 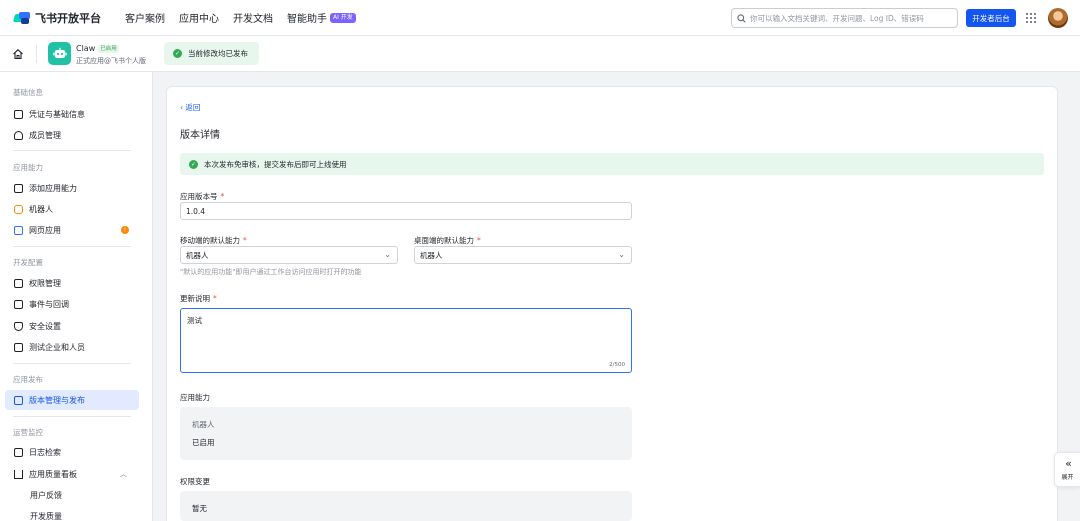 What do you see at coordinates (53, 188) in the screenshot?
I see `sidebar-item-label: 添加应用能力` at bounding box center [53, 188].